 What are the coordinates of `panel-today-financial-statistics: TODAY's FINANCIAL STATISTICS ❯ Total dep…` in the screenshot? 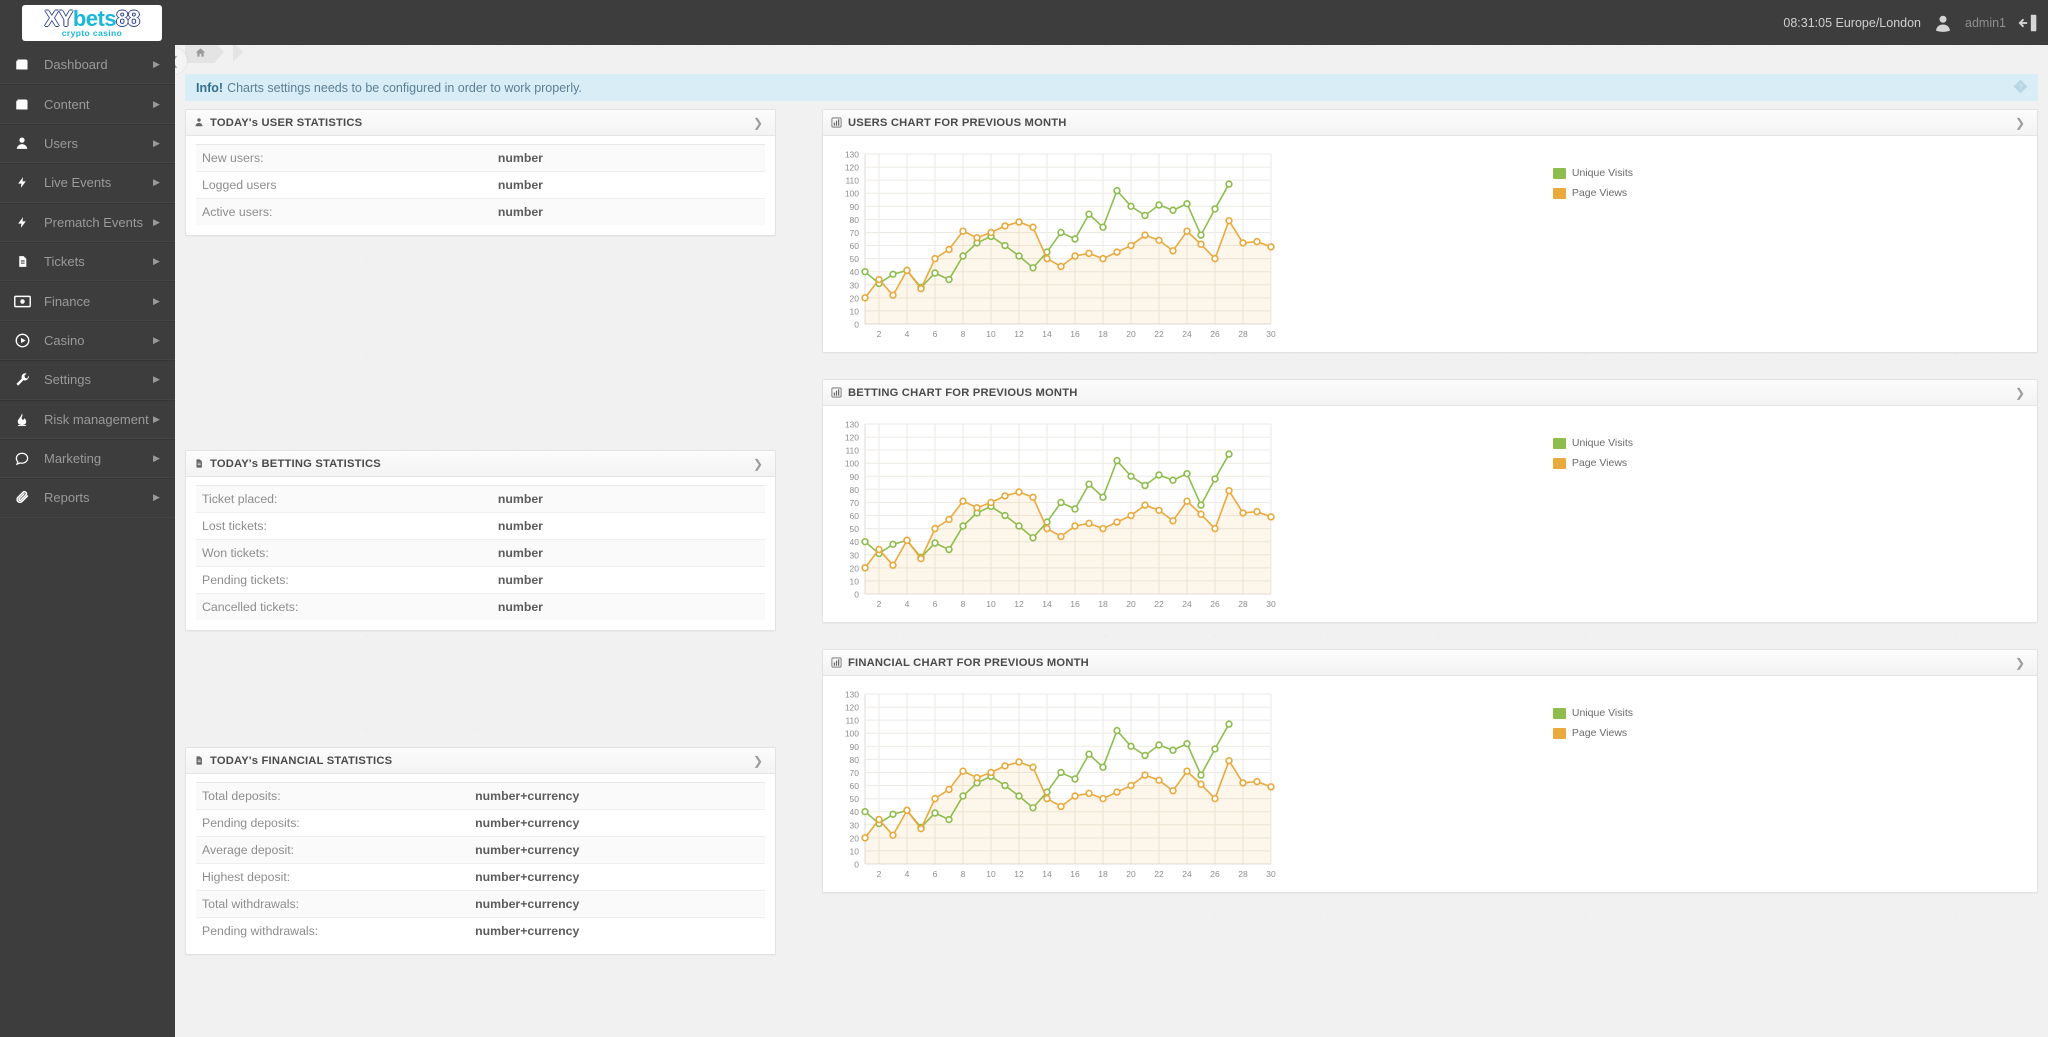 It's located at (480, 851).